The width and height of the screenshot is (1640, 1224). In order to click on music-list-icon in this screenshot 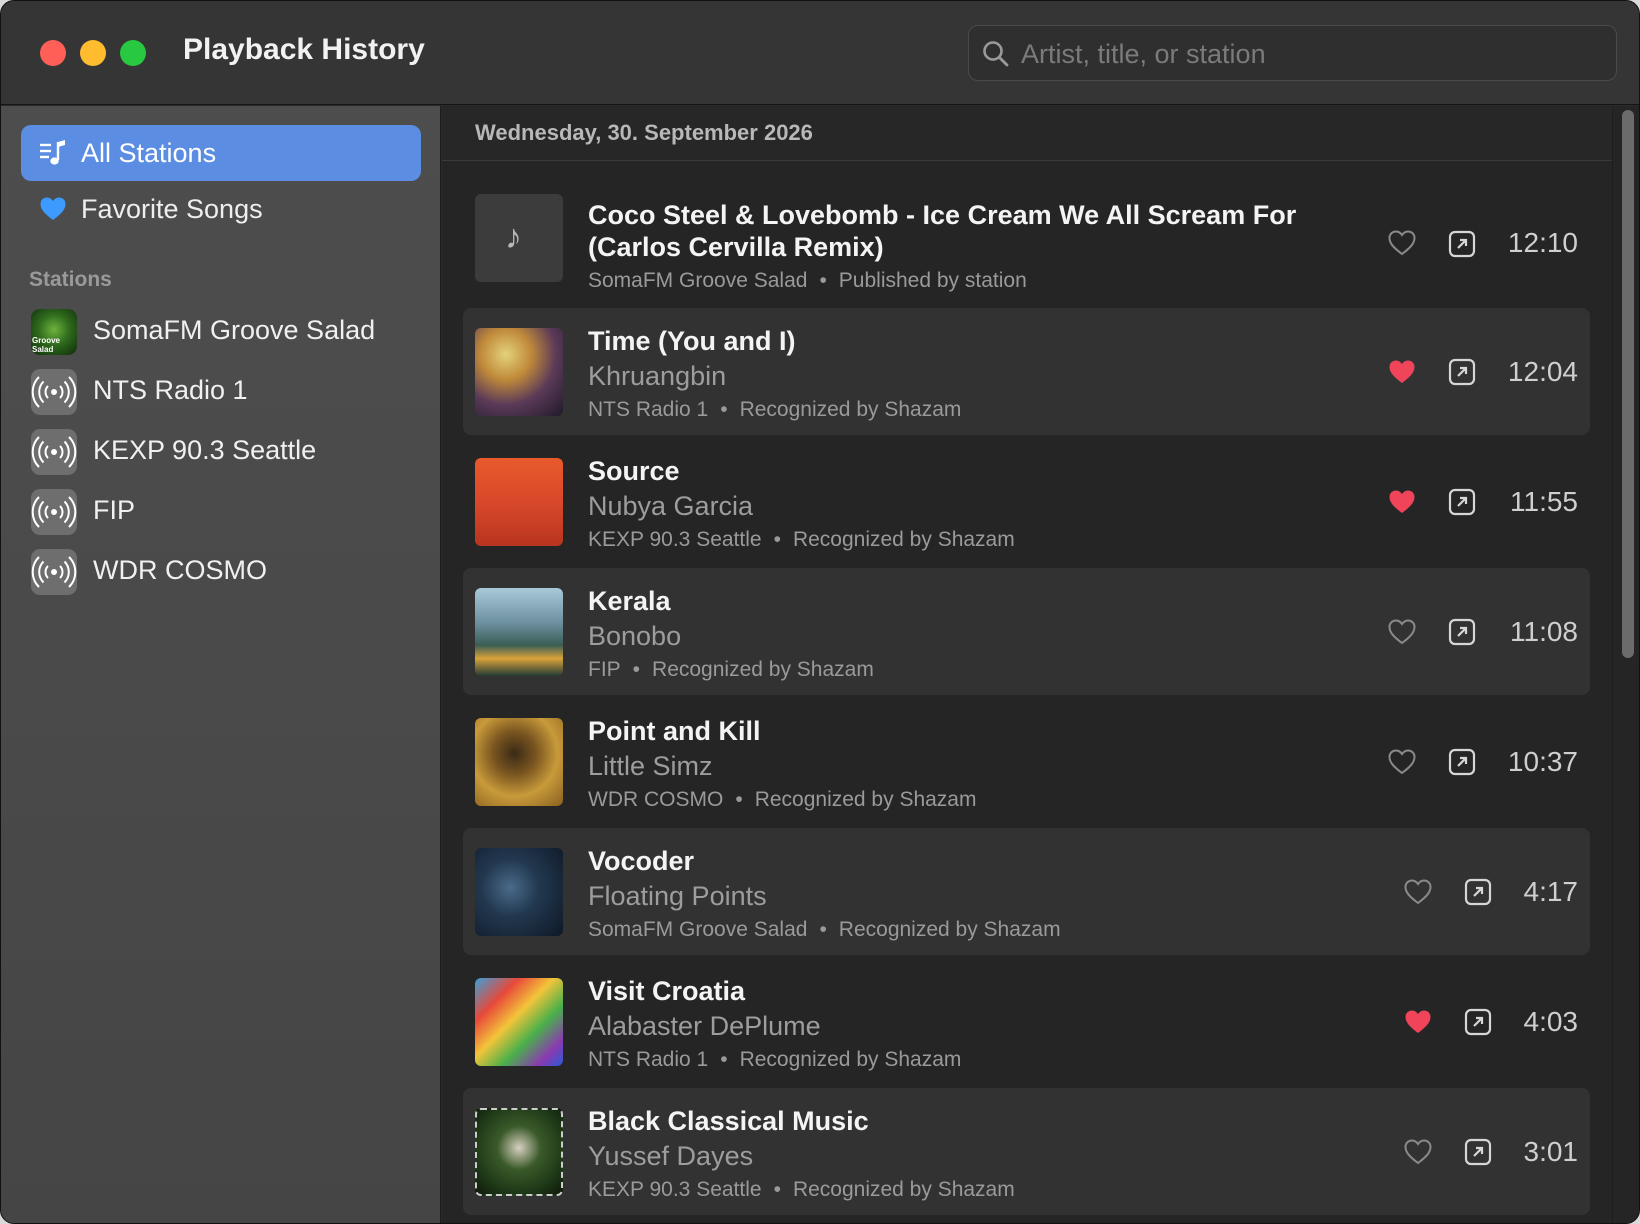, I will do `click(52, 152)`.